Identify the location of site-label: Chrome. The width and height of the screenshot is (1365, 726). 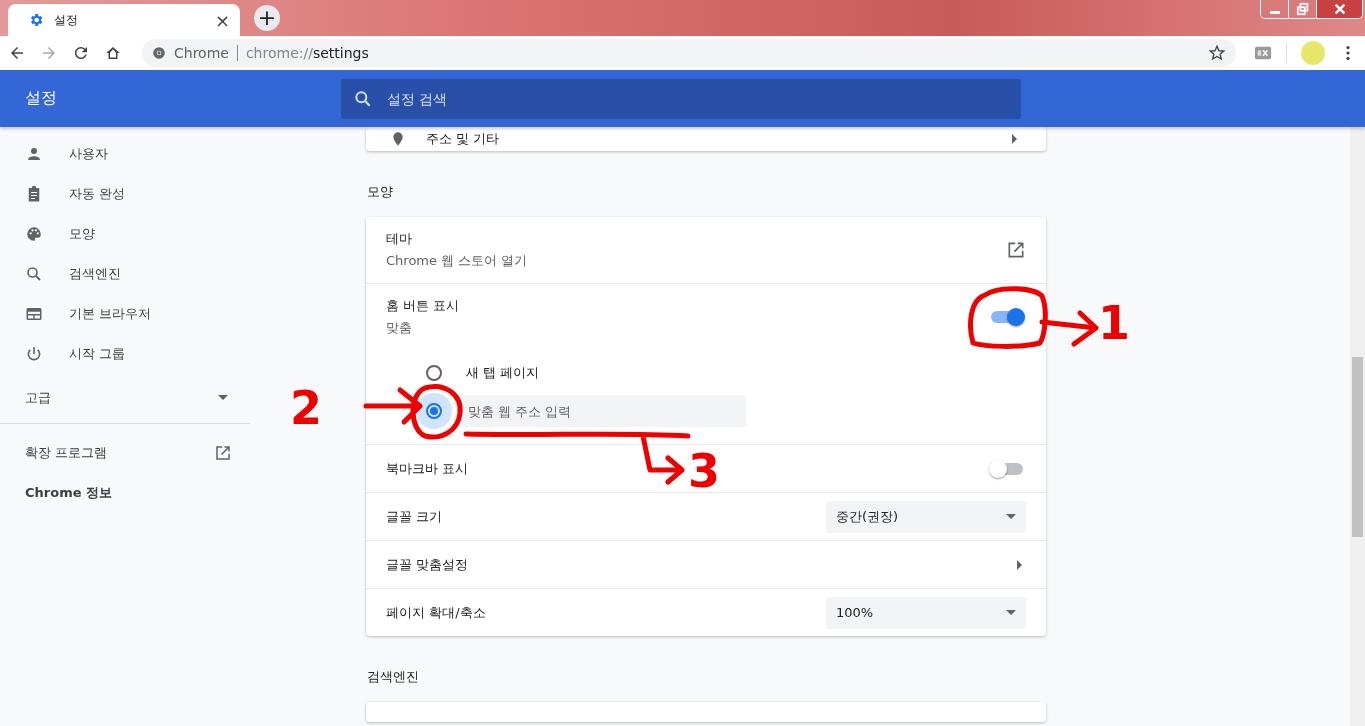
(201, 53).